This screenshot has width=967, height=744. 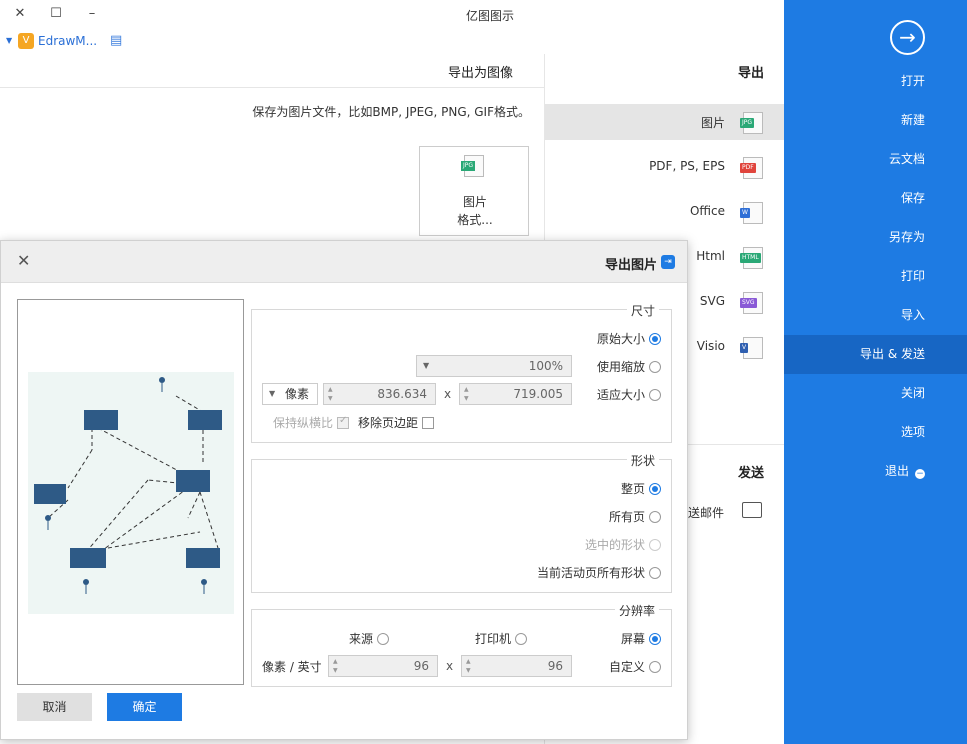 I want to click on export-format-item: PDF PDF, PS, EPS, so click(x=665, y=167).